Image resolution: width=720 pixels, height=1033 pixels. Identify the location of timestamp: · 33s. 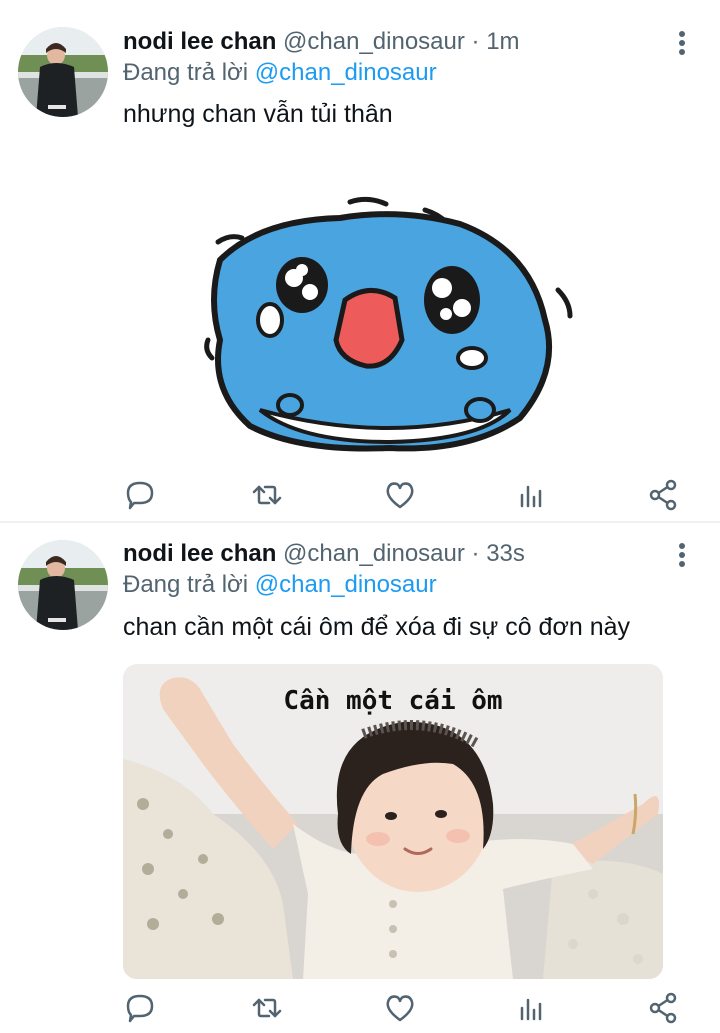
(498, 553).